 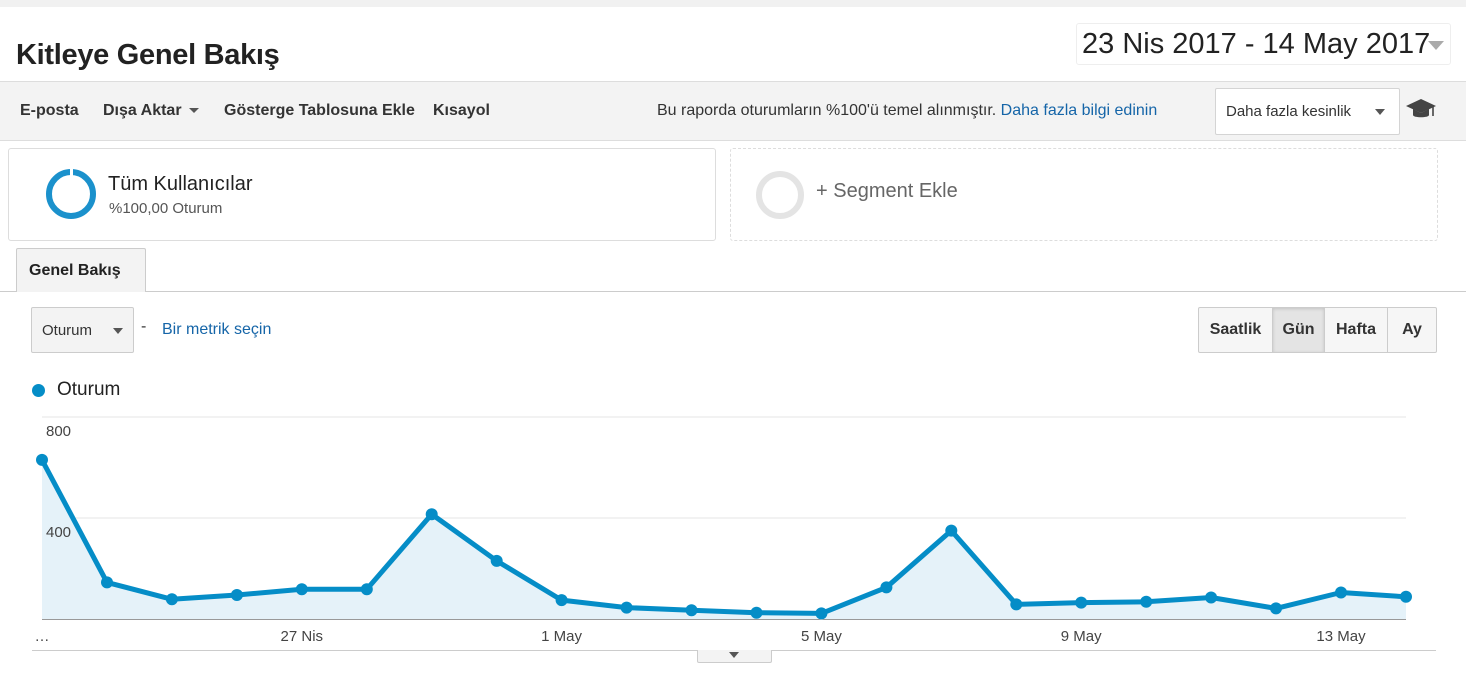 What do you see at coordinates (1421, 109) in the screenshot?
I see `graduation-cap-icon` at bounding box center [1421, 109].